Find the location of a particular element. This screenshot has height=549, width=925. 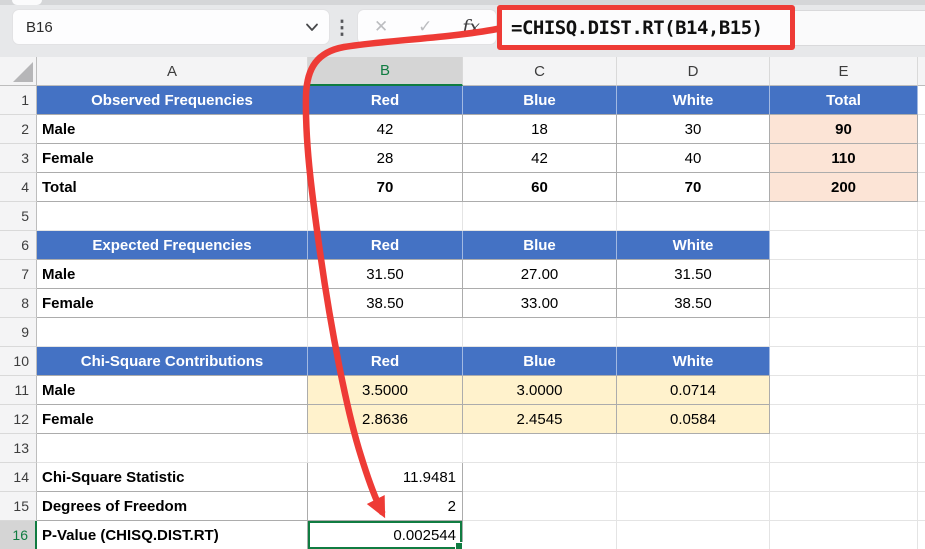

cell-C4: 60 is located at coordinates (540, 187).